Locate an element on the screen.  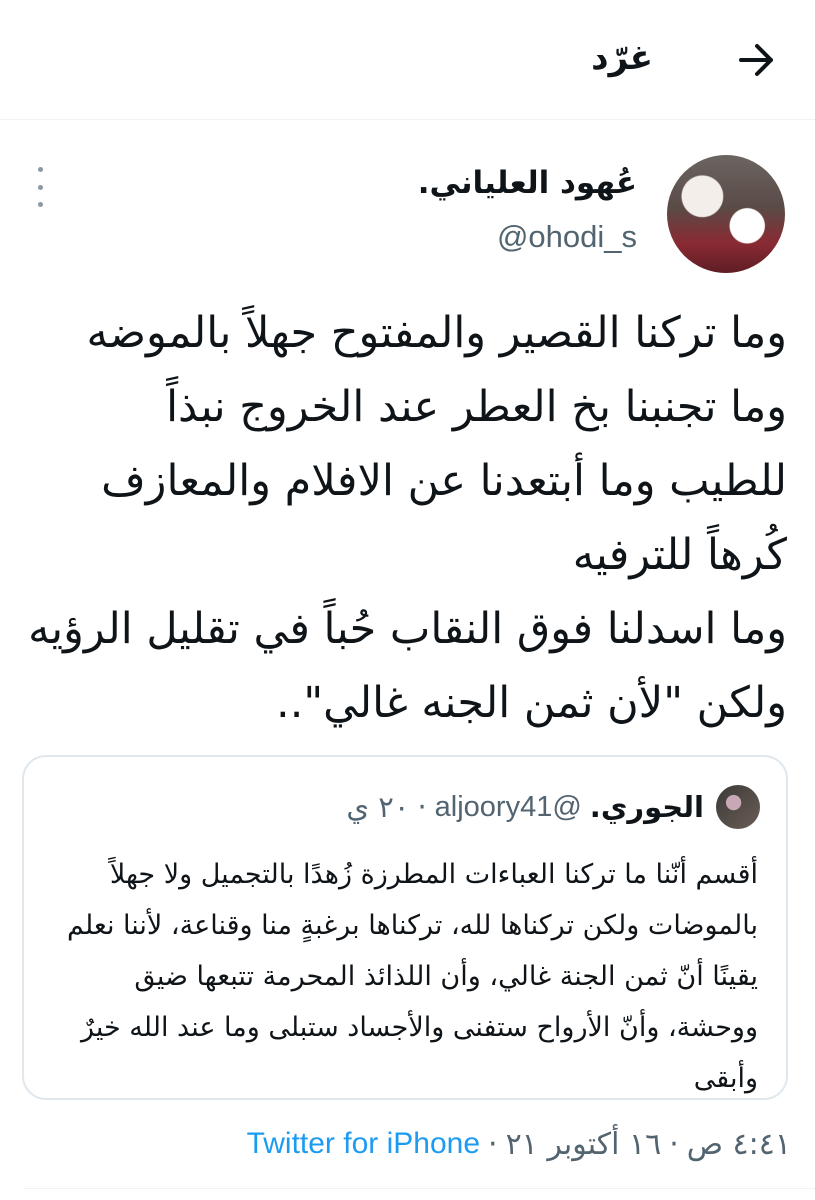
tweet-author: عُهود العلياني. @ohodi_s is located at coordinates (407, 210).